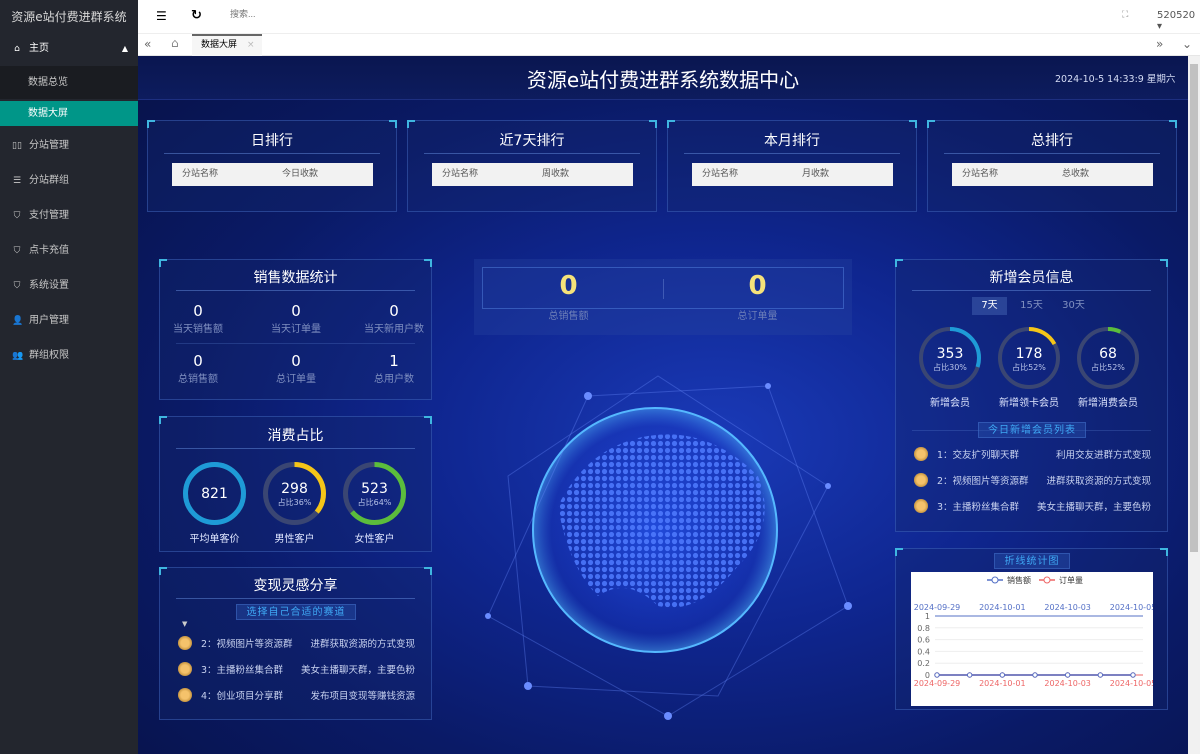 The height and width of the screenshot is (754, 1200). What do you see at coordinates (175, 43) in the screenshot?
I see `home-tab-icon: ⌂` at bounding box center [175, 43].